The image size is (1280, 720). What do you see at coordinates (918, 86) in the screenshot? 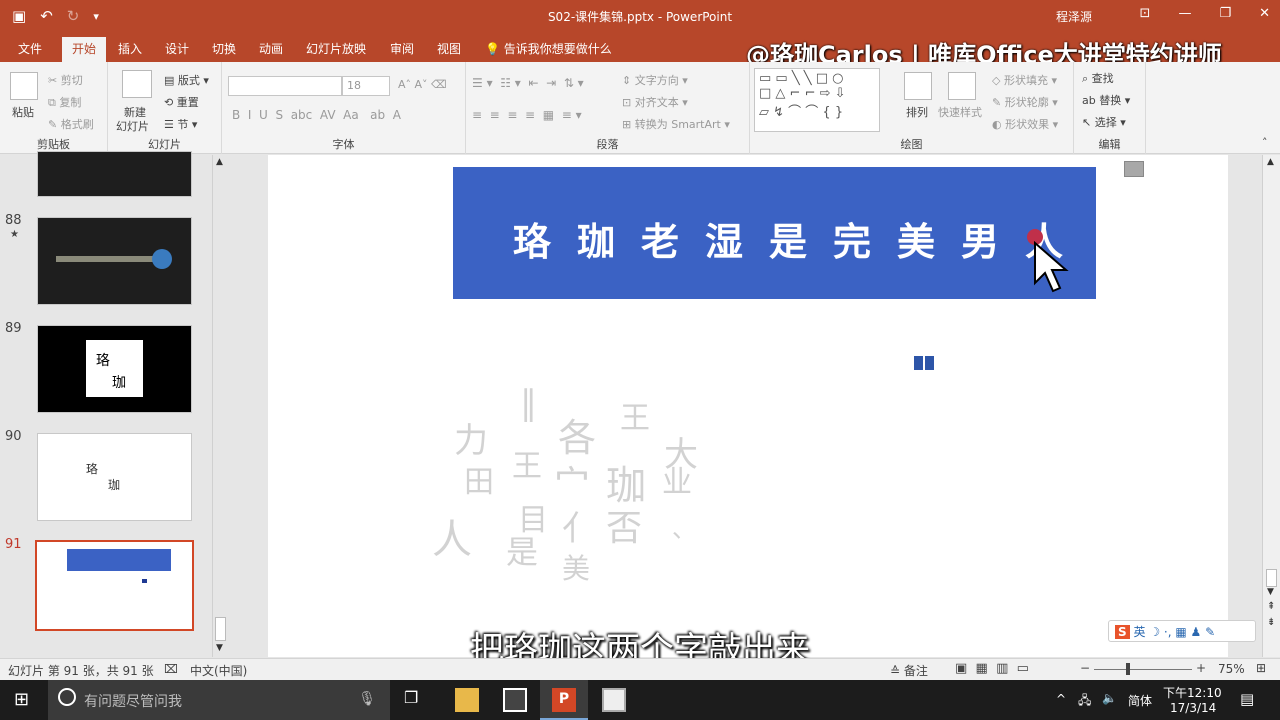
I see `arrange-icon` at bounding box center [918, 86].